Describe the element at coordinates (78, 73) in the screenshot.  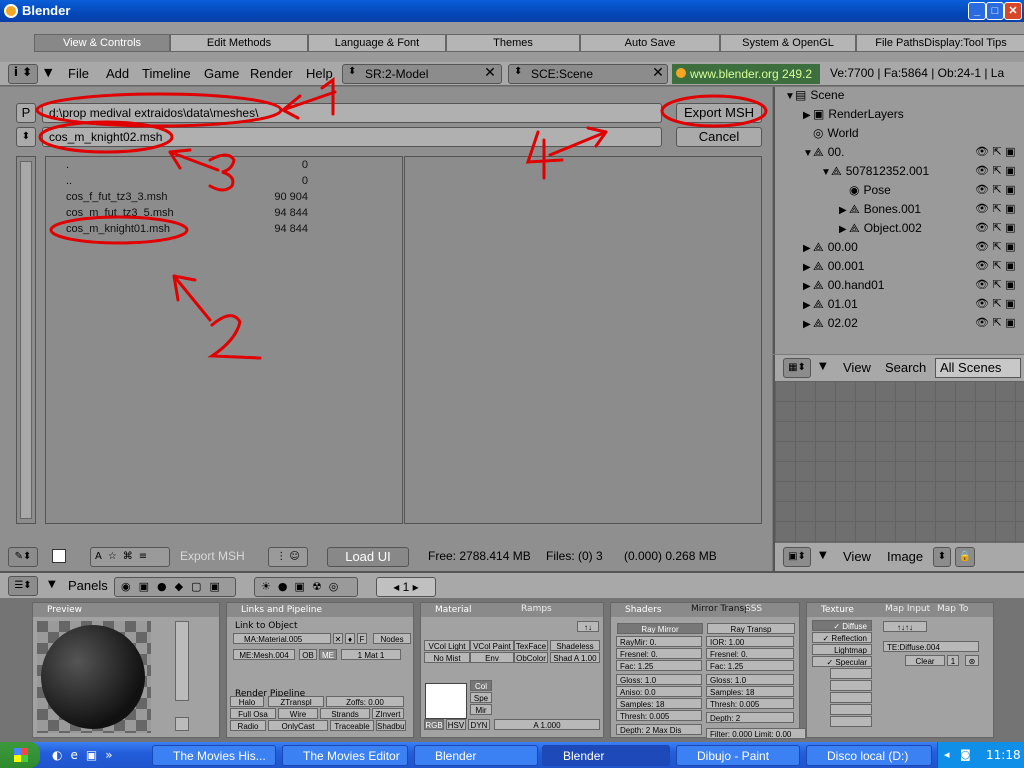
I see `menu-file: File` at that location.